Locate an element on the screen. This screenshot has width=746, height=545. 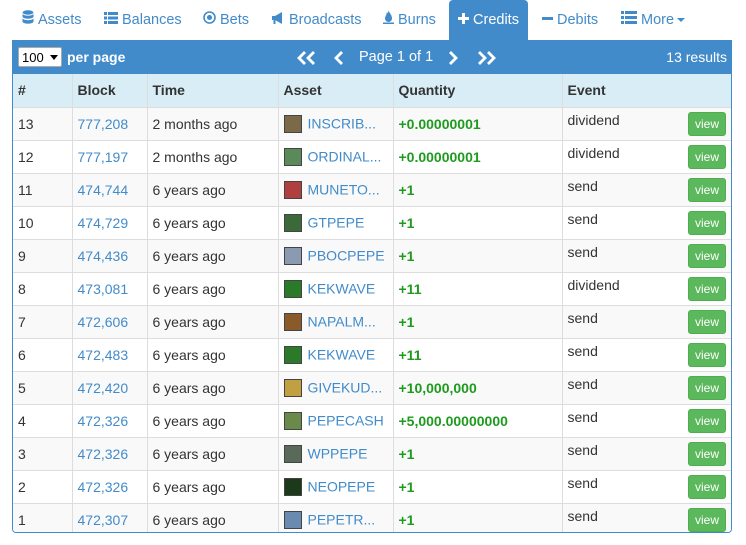
tab-bets: Bets is located at coordinates (226, 20).